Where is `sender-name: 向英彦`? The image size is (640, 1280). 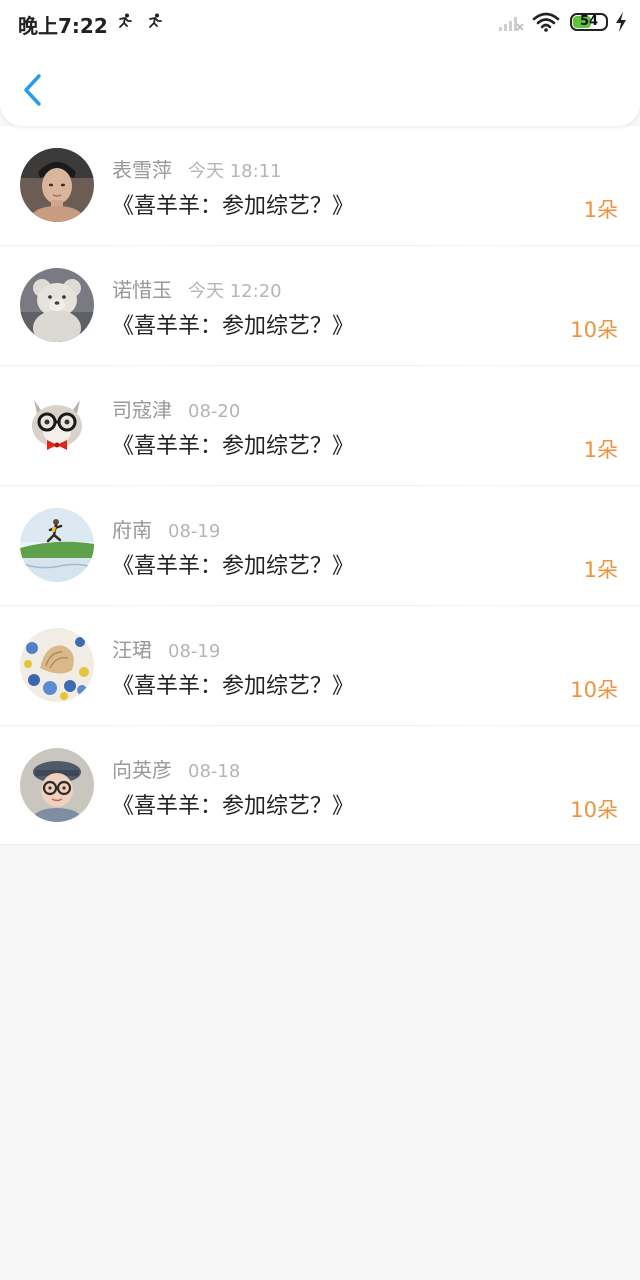
sender-name: 向英彦 is located at coordinates (142, 770).